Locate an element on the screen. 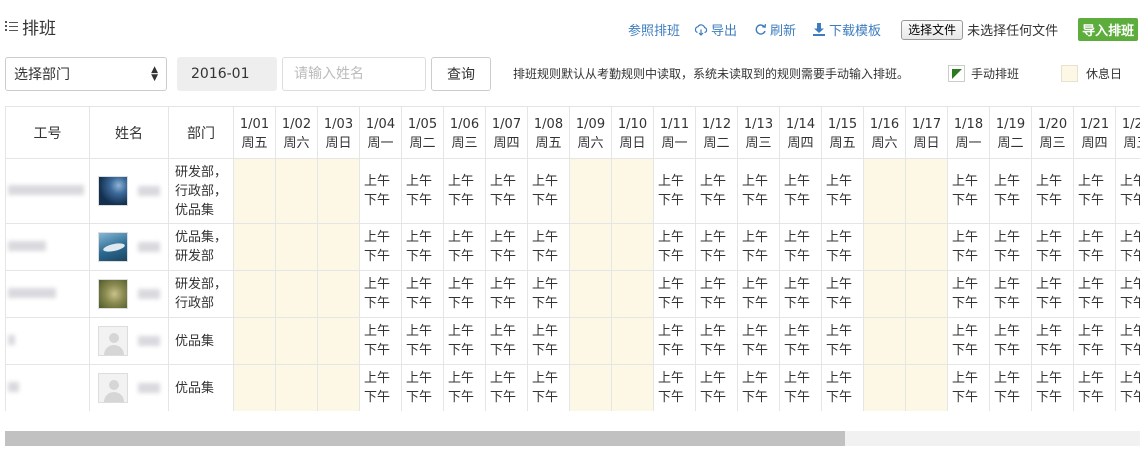  month-field: 2016-01 is located at coordinates (227, 74).